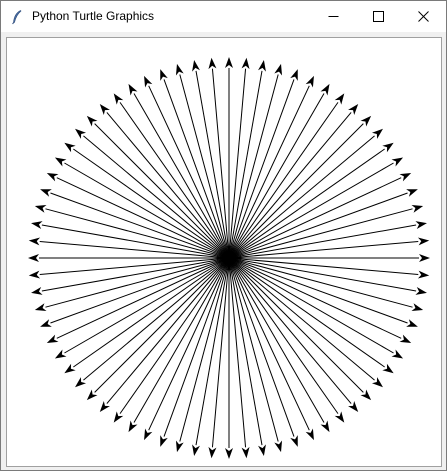 This screenshot has width=447, height=471. Describe the element at coordinates (93, 16) in the screenshot. I see `window-title: Python Turtle Graphics` at that location.